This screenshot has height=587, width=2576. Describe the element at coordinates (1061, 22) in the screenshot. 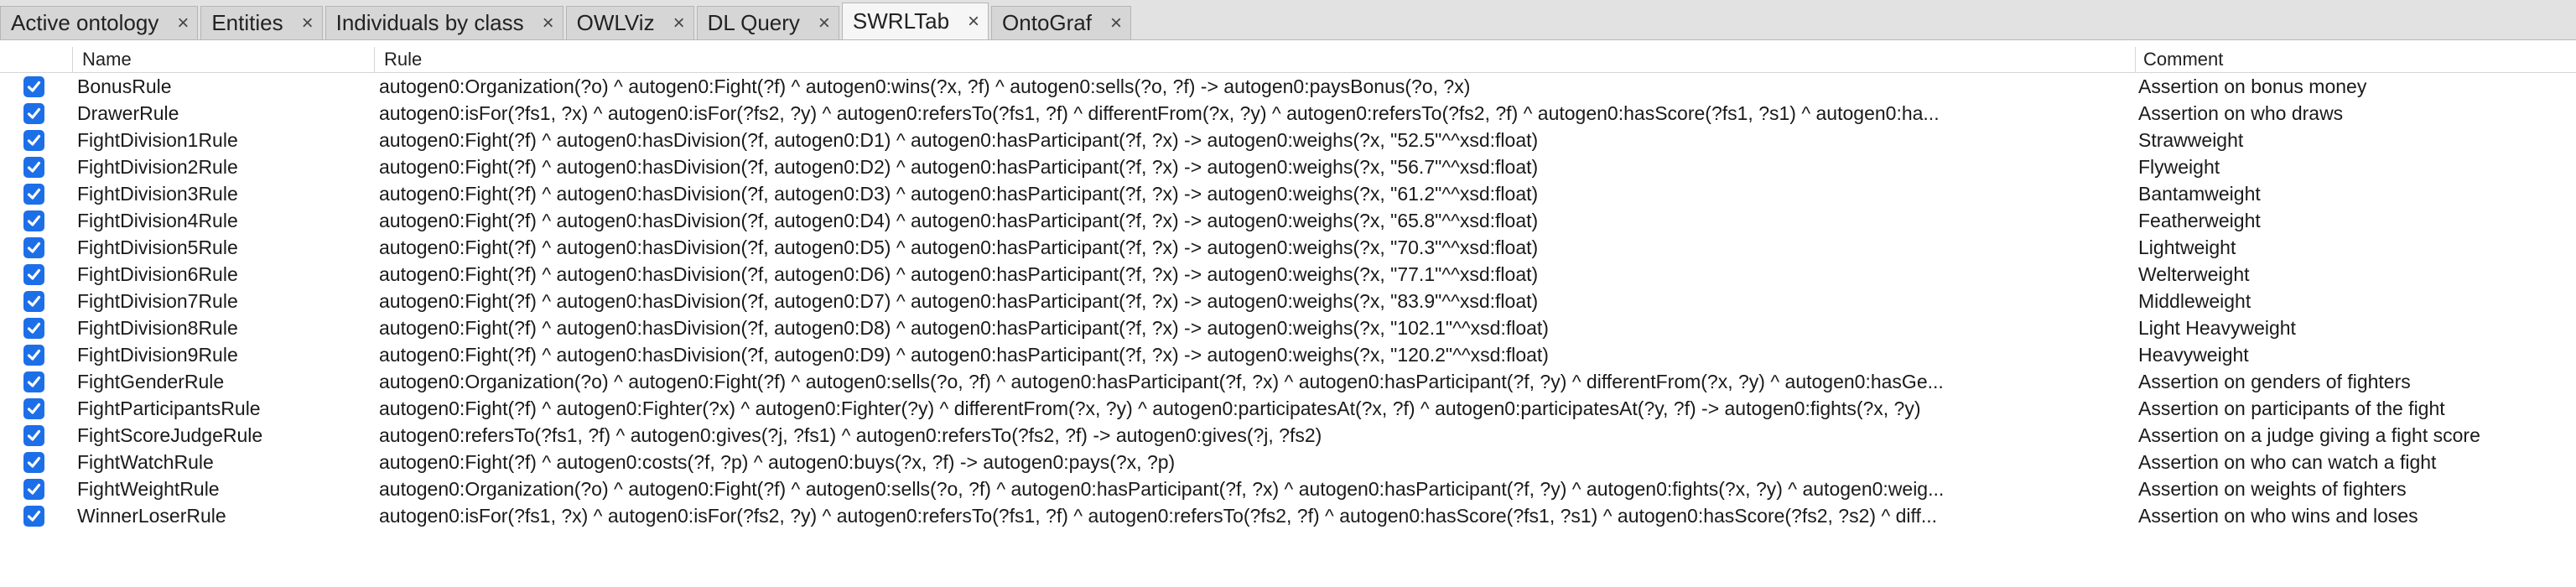

I see `tab-ontograf: OntoGraf ×` at that location.